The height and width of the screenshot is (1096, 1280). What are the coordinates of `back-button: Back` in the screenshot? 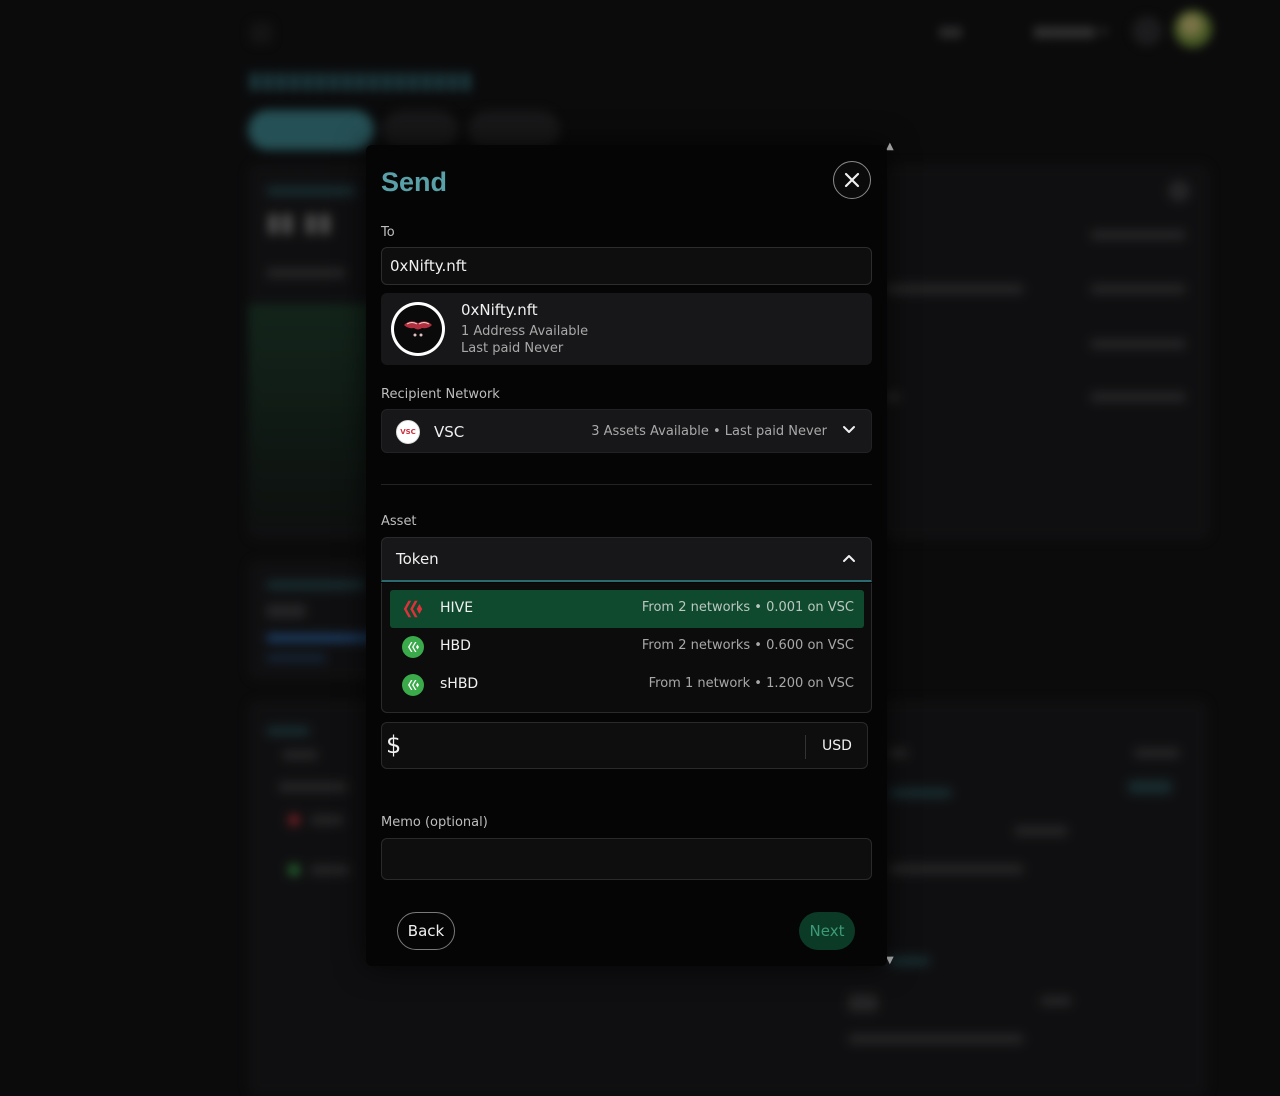 It's located at (426, 931).